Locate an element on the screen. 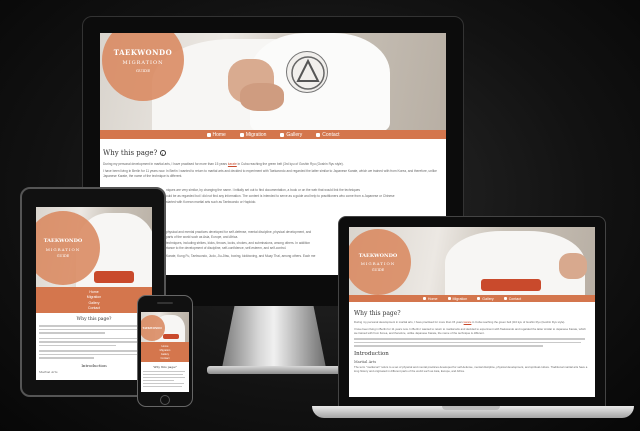 Image resolution: width=640 pixels, height=431 pixels. nav-home: Home is located at coordinates (216, 135).